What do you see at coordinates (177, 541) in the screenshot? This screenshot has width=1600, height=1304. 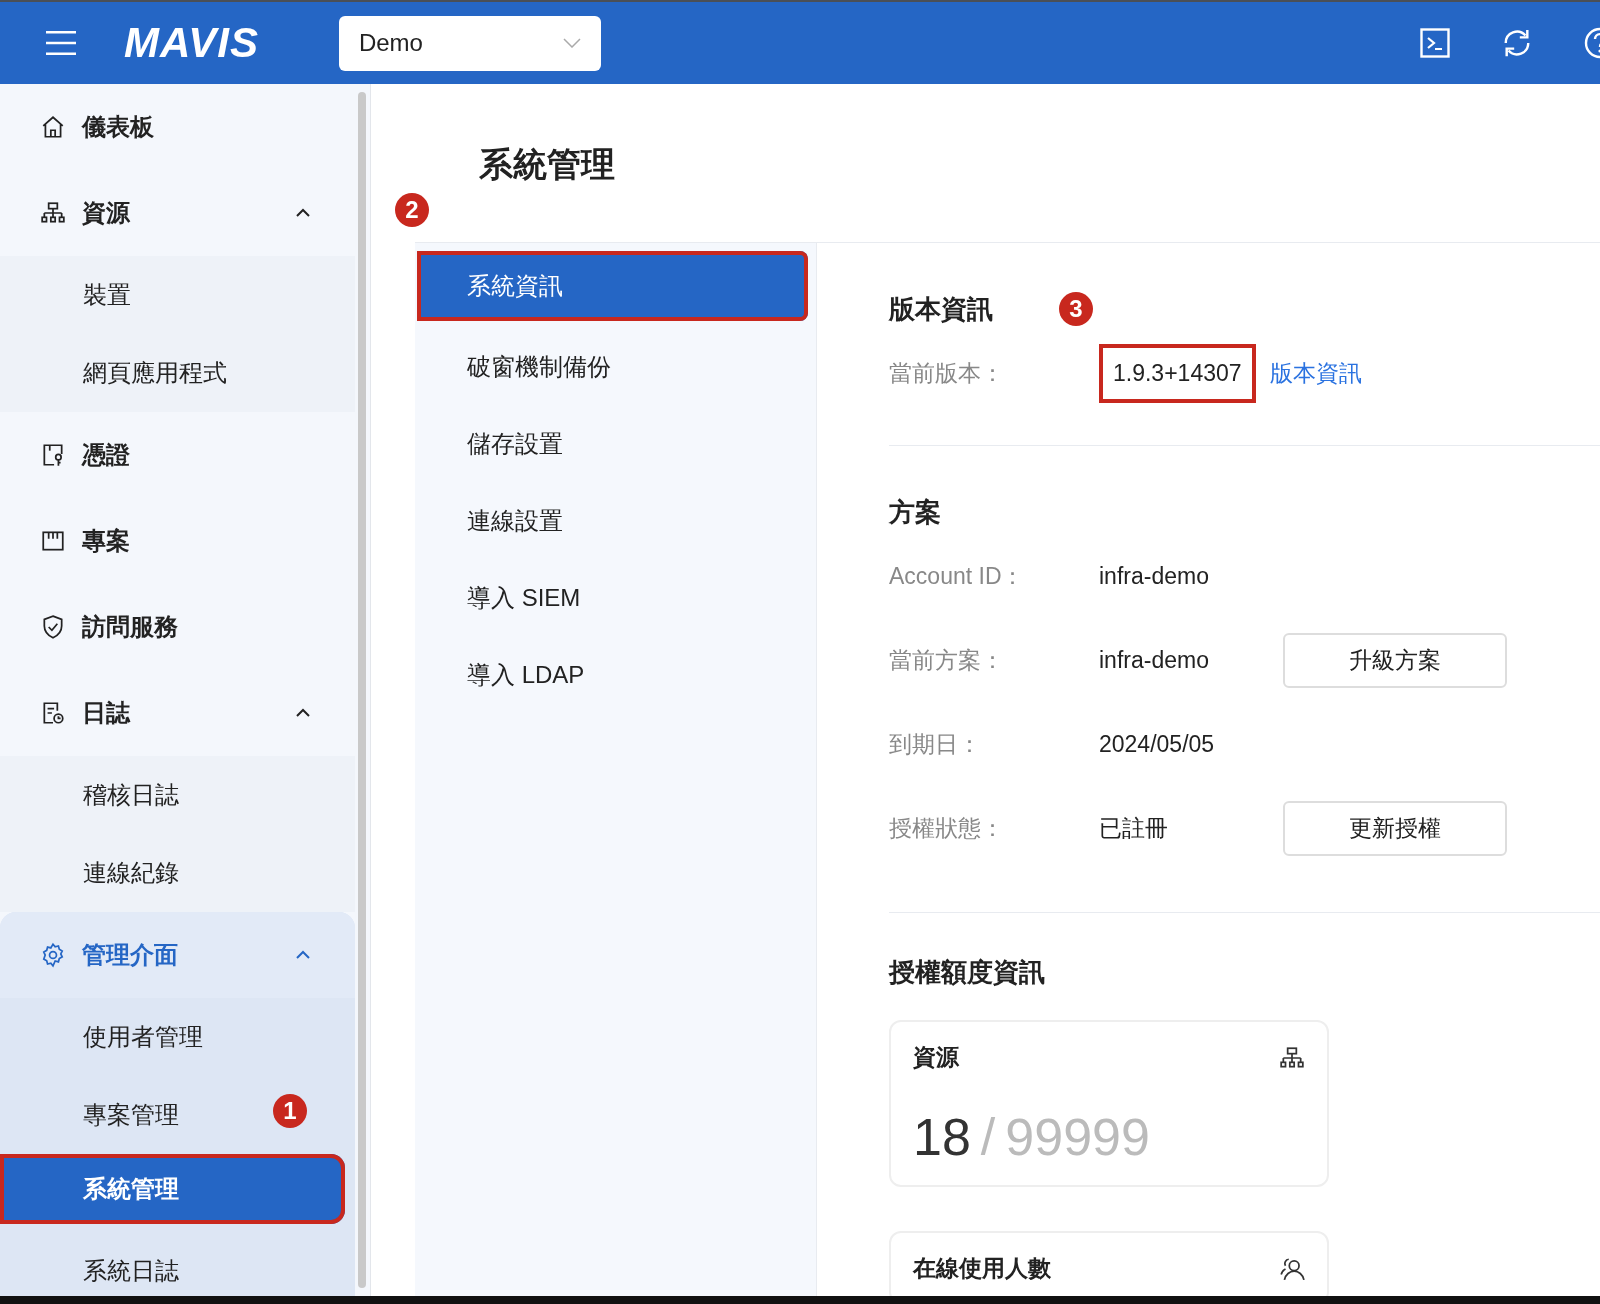 I see `sidebar-item: 專案` at bounding box center [177, 541].